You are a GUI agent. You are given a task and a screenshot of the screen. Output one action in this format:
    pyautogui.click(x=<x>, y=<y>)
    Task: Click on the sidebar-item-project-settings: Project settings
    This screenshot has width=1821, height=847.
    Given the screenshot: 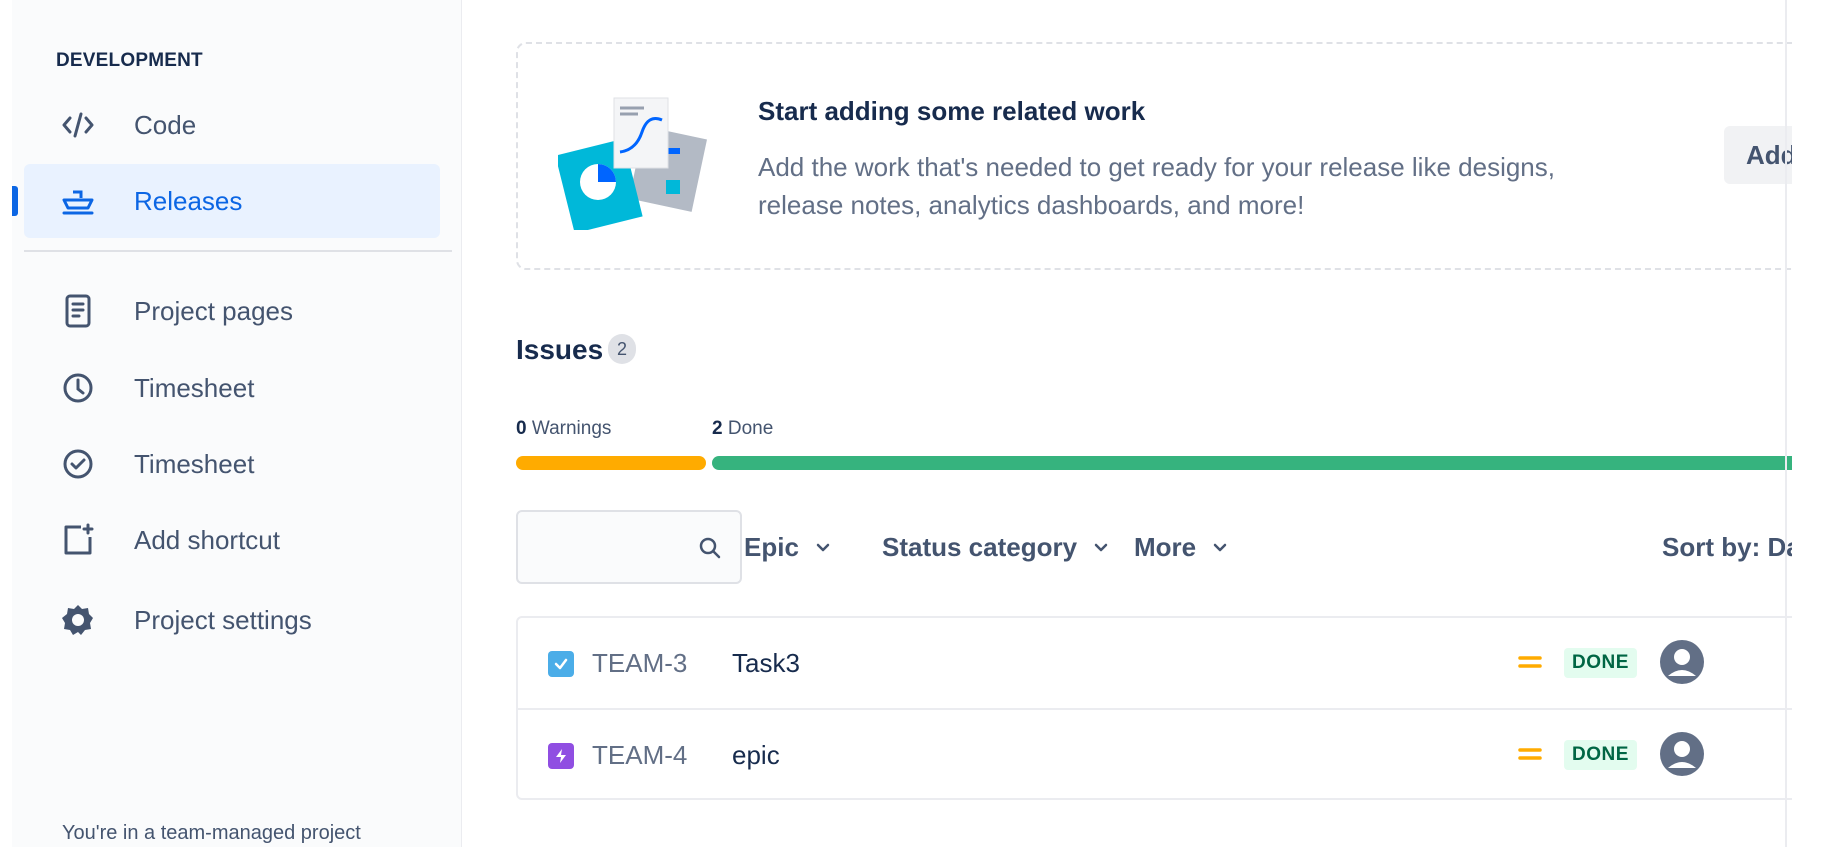 What is the action you would take?
    pyautogui.click(x=232, y=620)
    